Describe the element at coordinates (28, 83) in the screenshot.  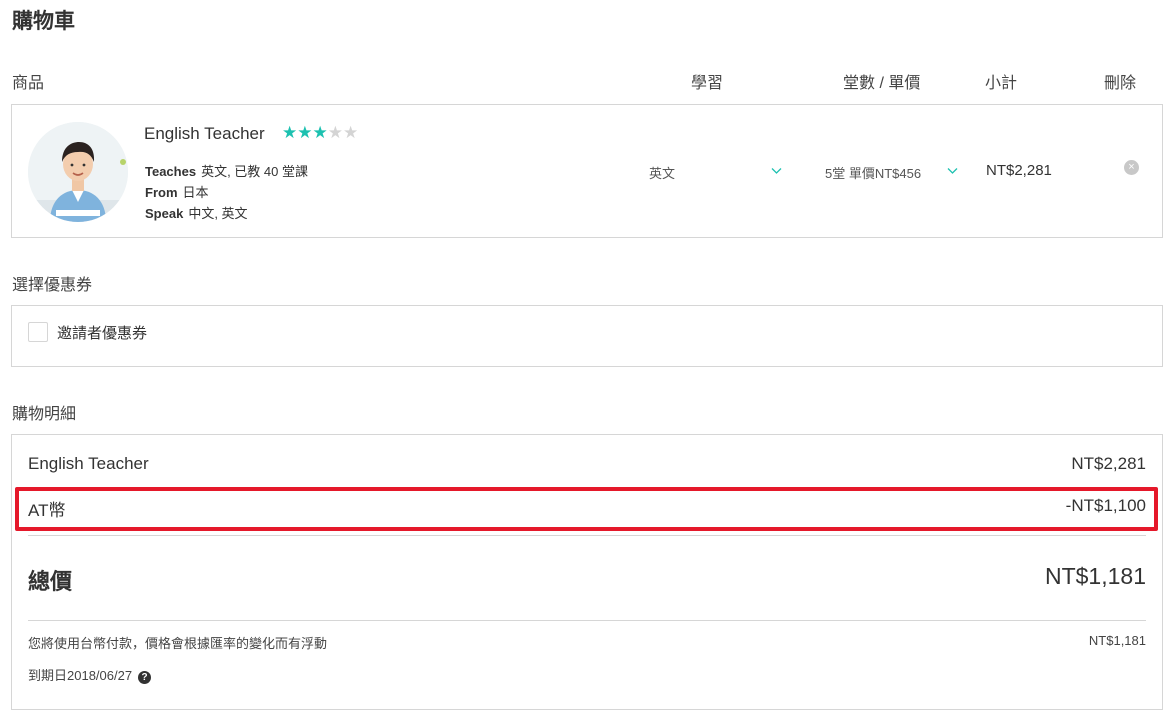
I see `column-header-product: 商品` at that location.